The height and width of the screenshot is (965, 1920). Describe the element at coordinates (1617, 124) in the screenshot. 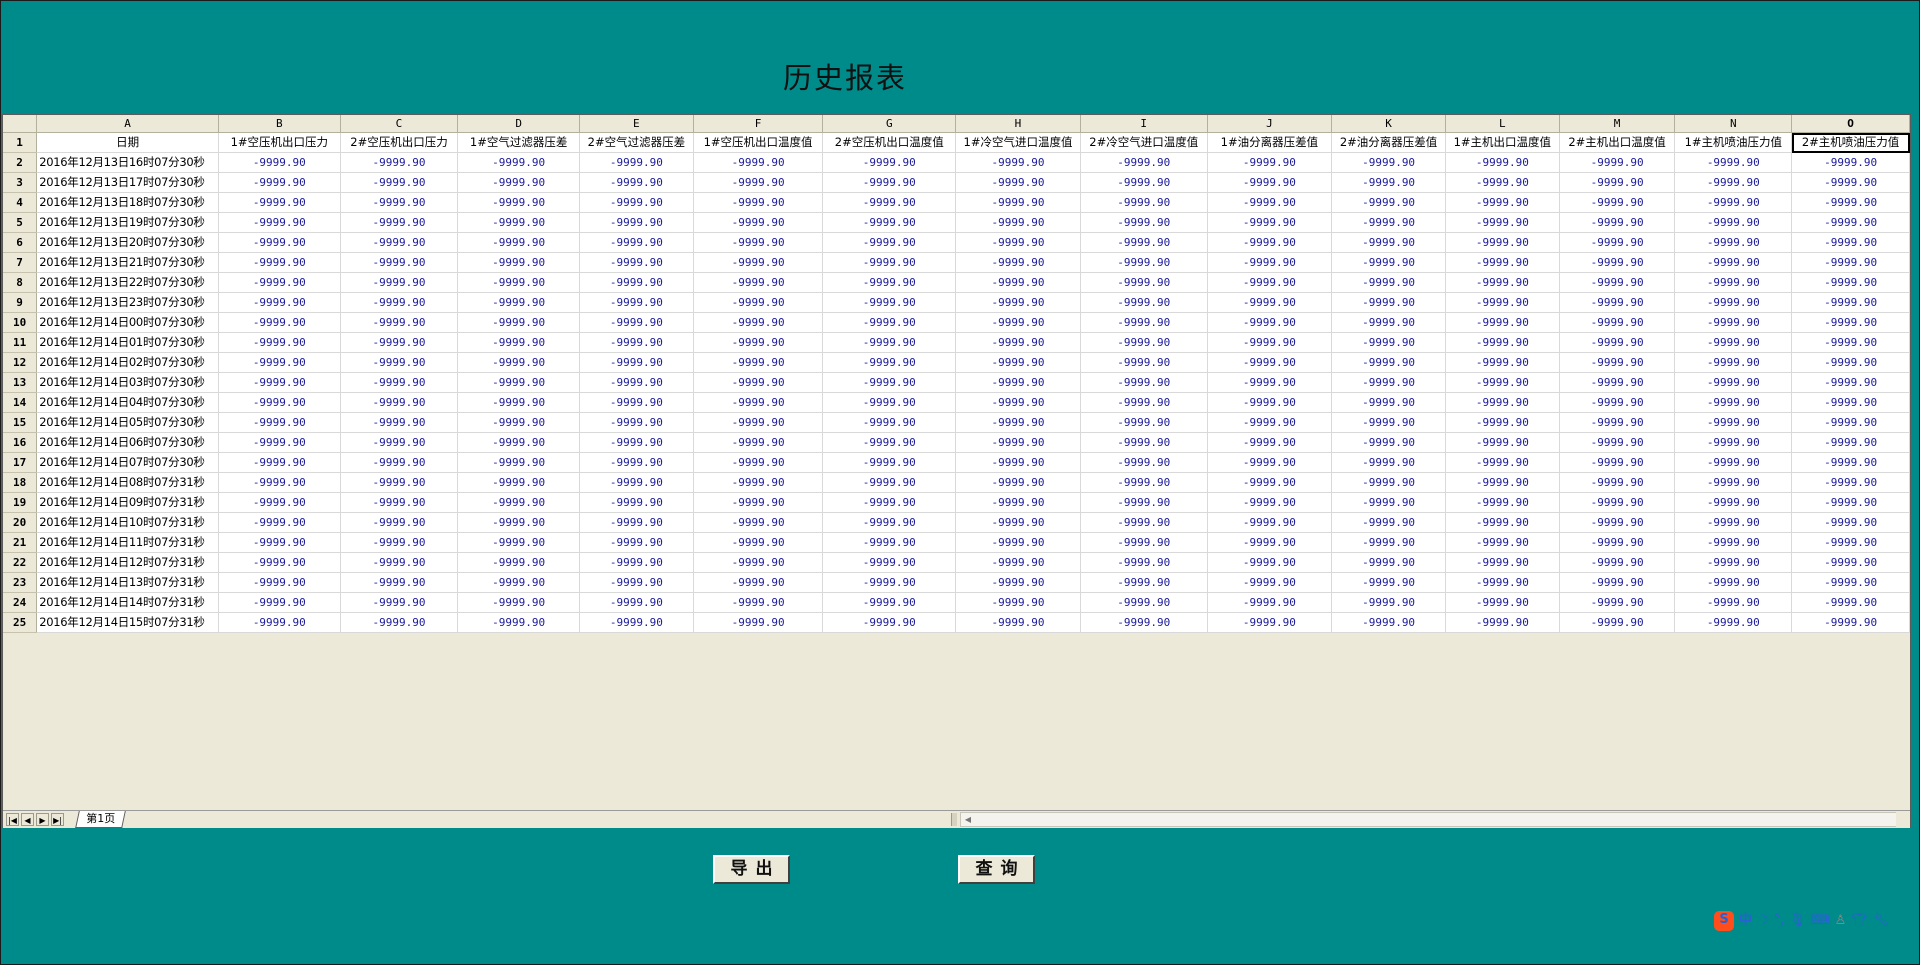

I see `column-header: M` at that location.